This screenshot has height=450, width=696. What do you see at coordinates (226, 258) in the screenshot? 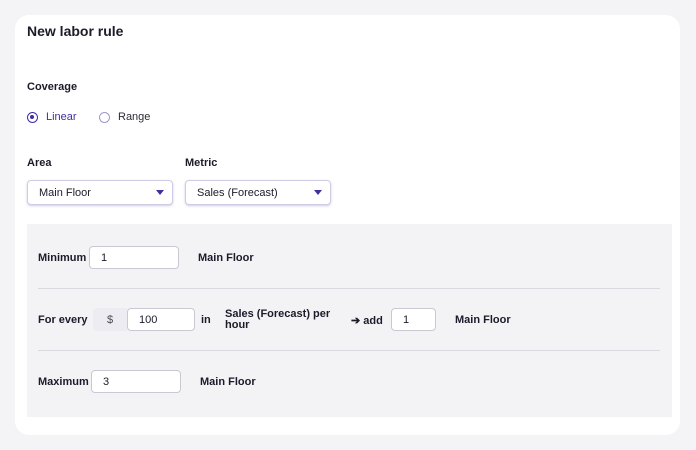
I see `minimum-unit: Main Floor` at bounding box center [226, 258].